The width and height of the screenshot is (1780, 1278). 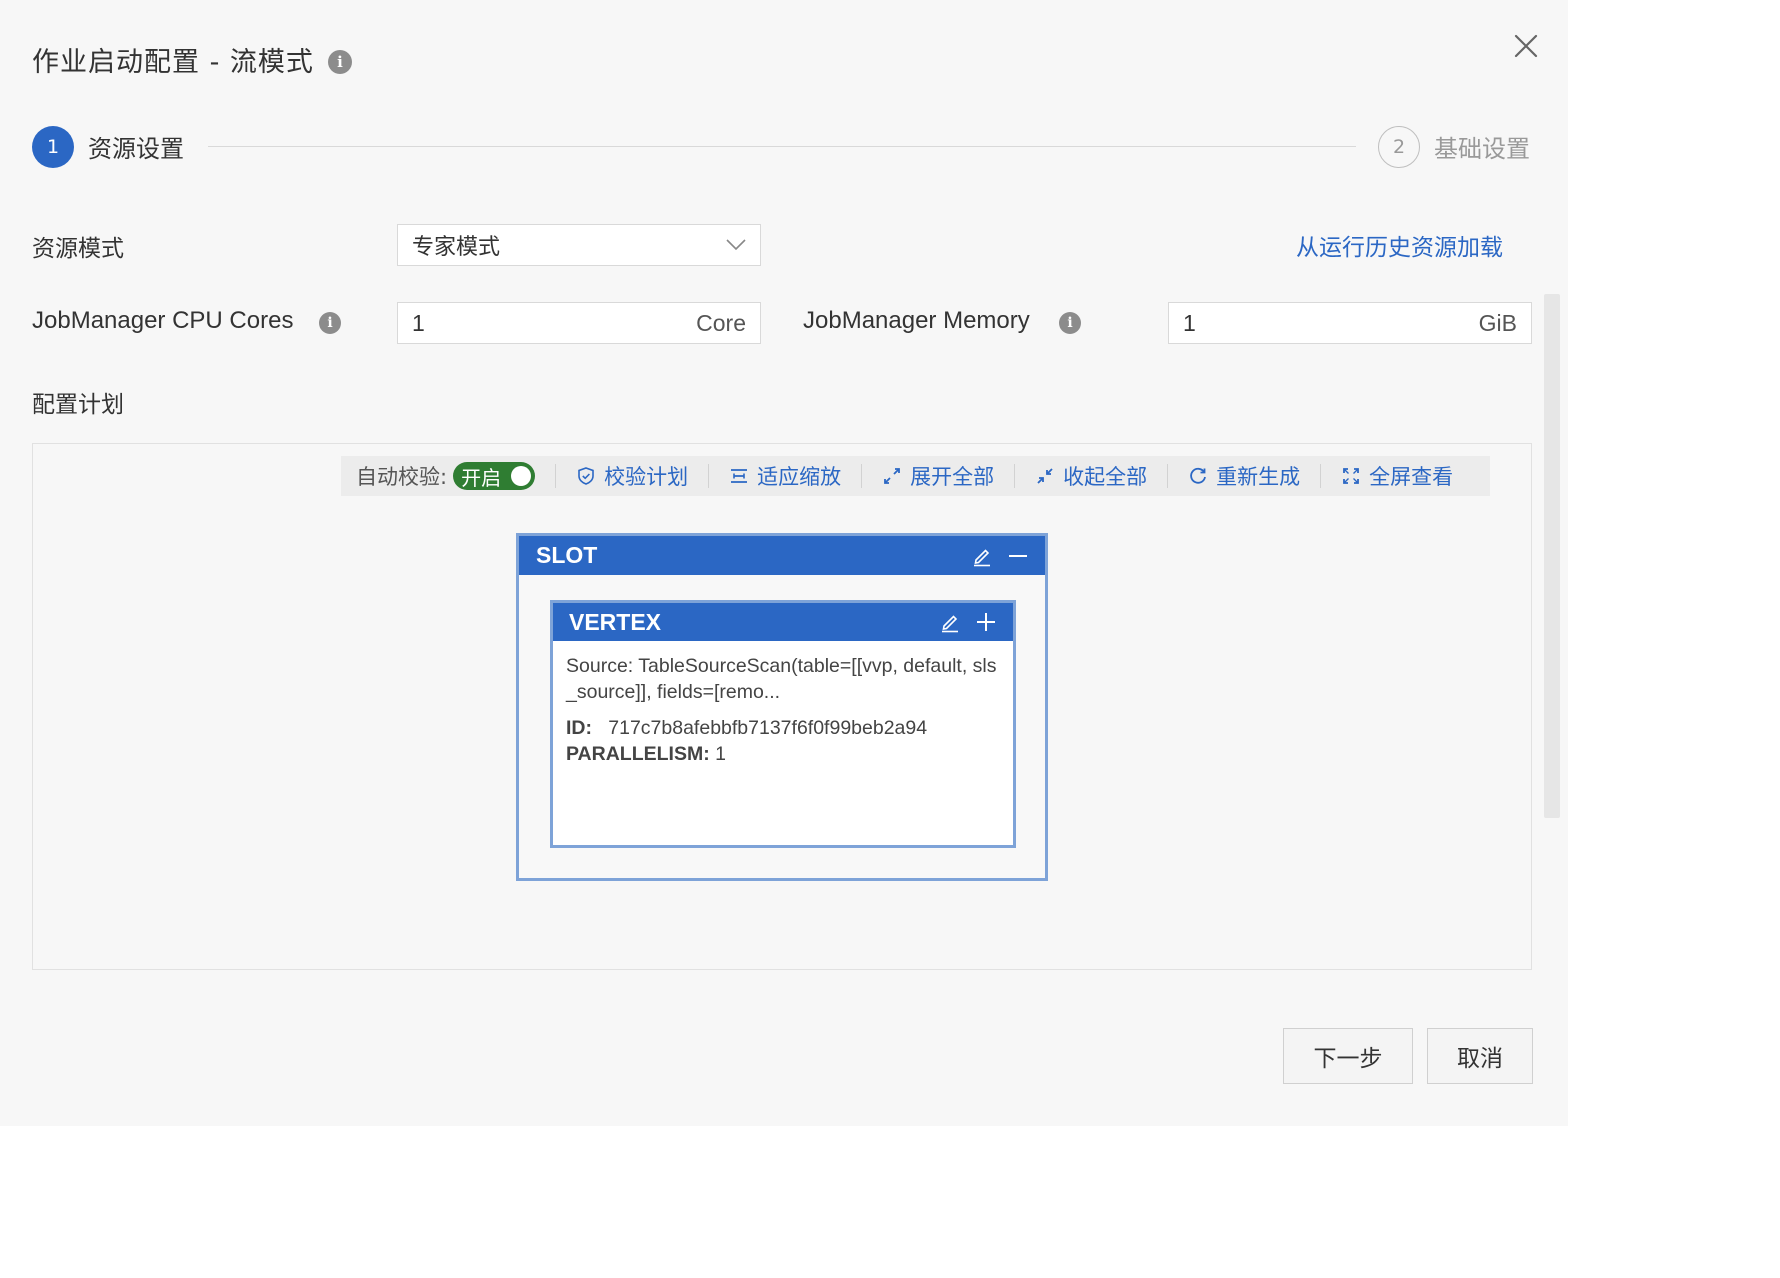 What do you see at coordinates (1018, 556) in the screenshot?
I see `minus-icon` at bounding box center [1018, 556].